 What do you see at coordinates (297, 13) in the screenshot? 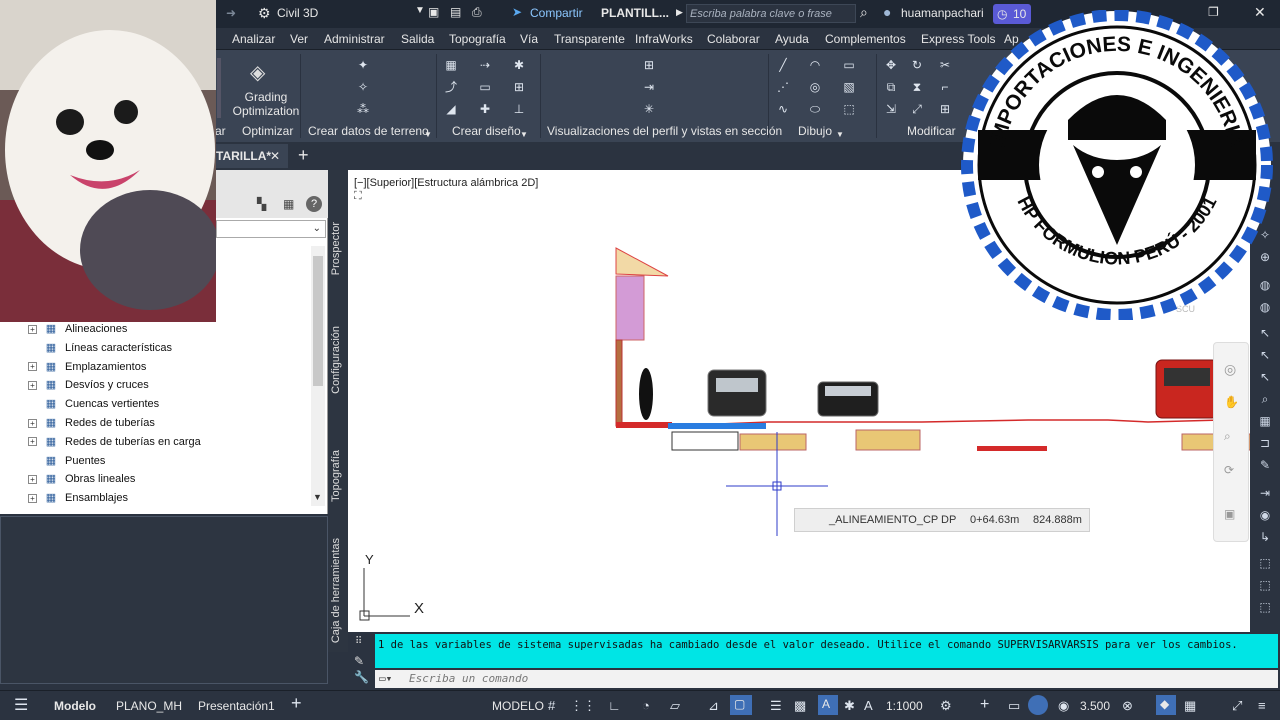
I see `workspace-name: Civil 3D` at bounding box center [297, 13].